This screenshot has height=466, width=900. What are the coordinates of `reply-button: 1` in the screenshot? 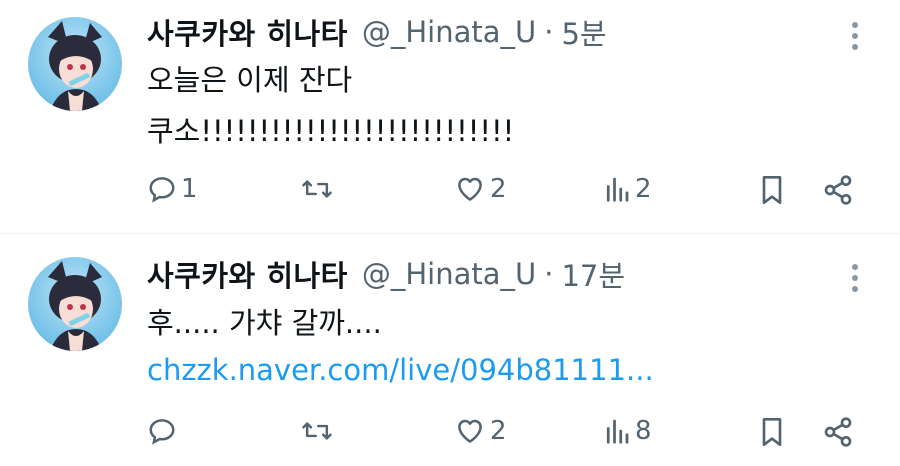 It's located at (172, 189).